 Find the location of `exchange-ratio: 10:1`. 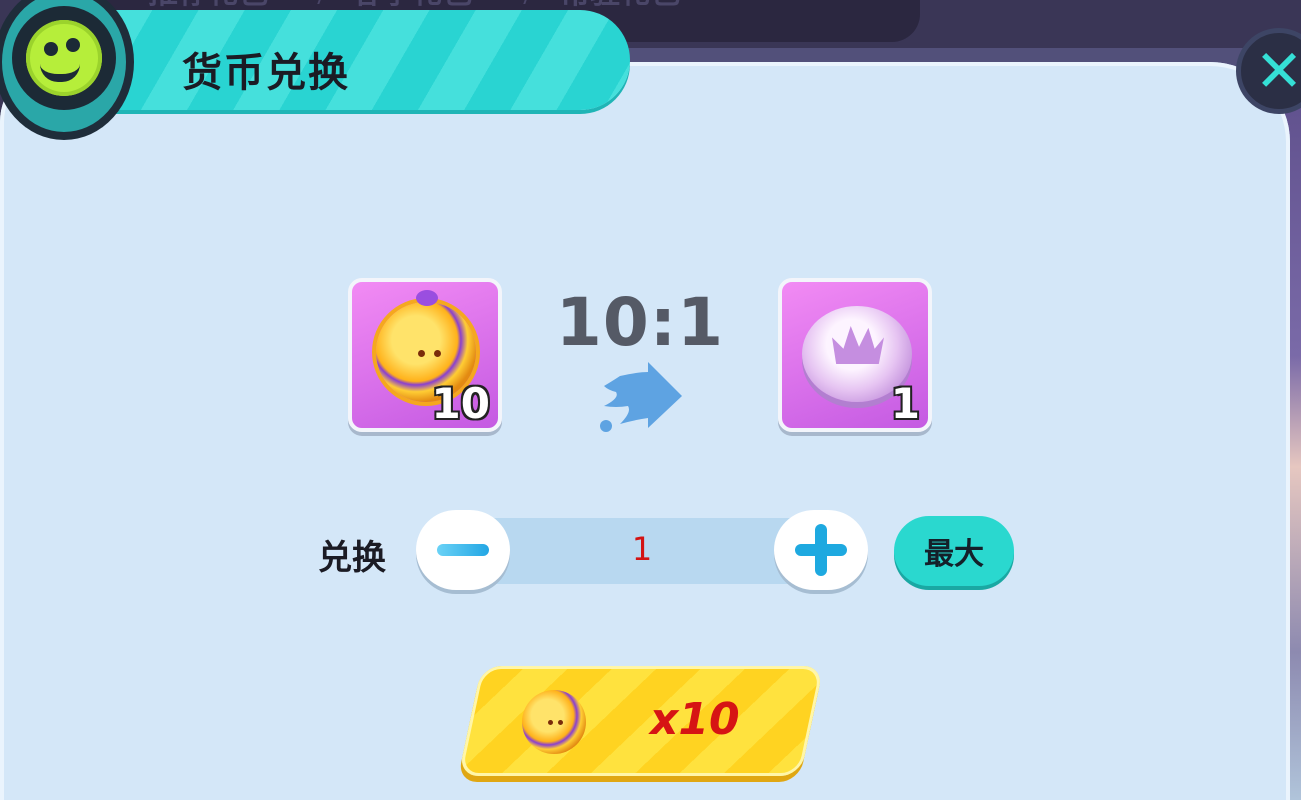

exchange-ratio: 10:1 is located at coordinates (640, 322).